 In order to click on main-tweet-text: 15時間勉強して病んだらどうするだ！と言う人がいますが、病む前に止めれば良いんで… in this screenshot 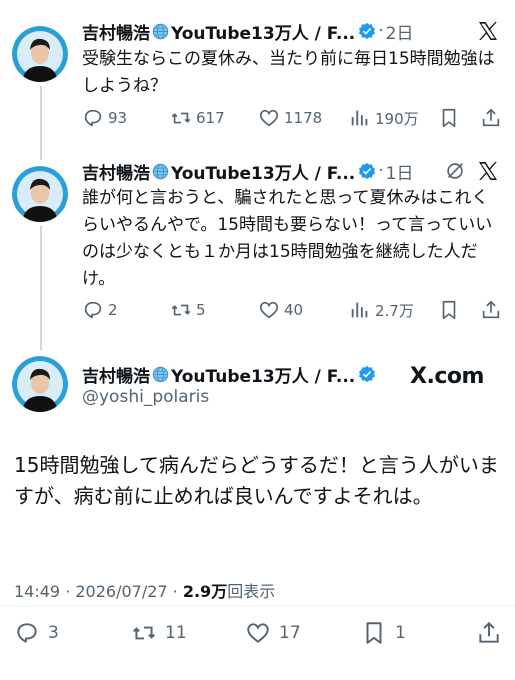, I will do `click(256, 480)`.